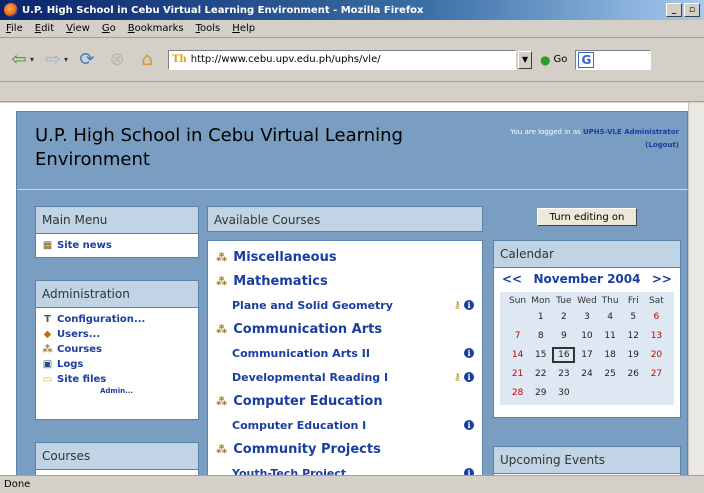 The height and width of the screenshot is (493, 704). What do you see at coordinates (564, 301) in the screenshot?
I see `weekday-label: Tue` at bounding box center [564, 301].